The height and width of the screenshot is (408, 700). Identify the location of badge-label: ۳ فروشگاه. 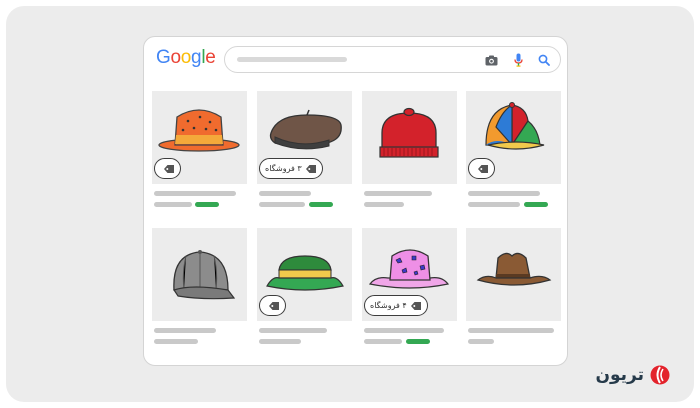
(283, 168).